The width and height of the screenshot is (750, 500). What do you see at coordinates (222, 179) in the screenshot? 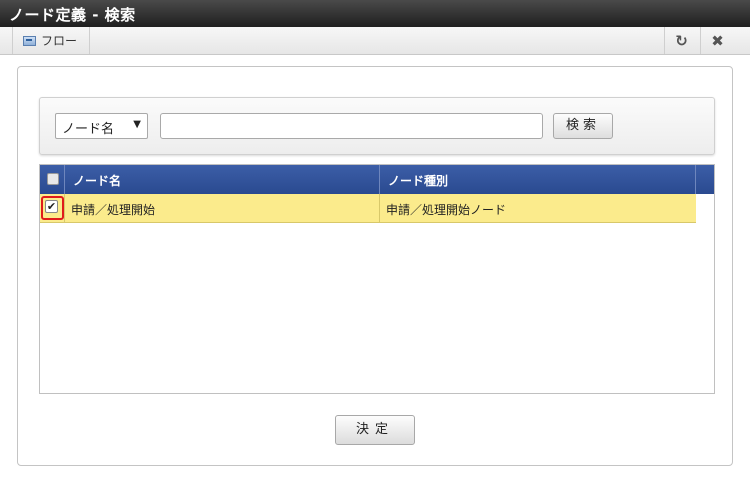
I see `column-header-node-name: ノード名` at bounding box center [222, 179].